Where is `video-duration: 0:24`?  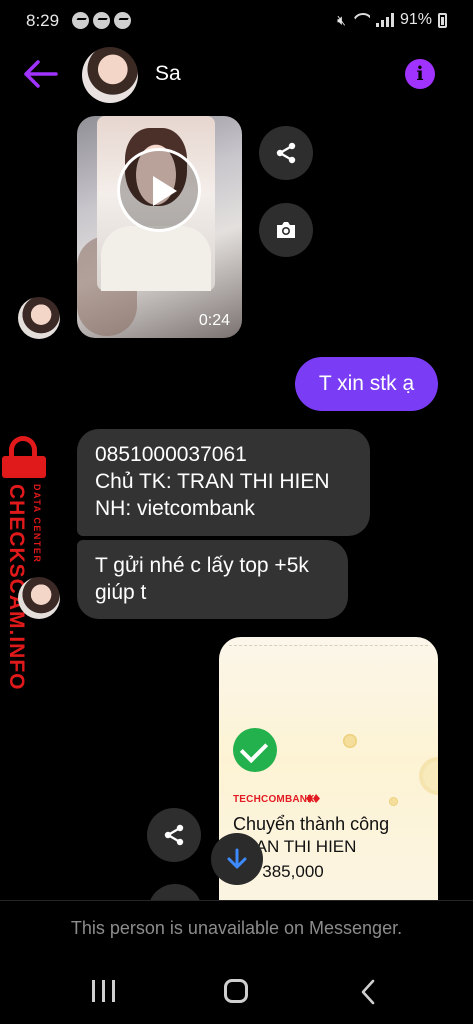
video-duration: 0:24 is located at coordinates (214, 320).